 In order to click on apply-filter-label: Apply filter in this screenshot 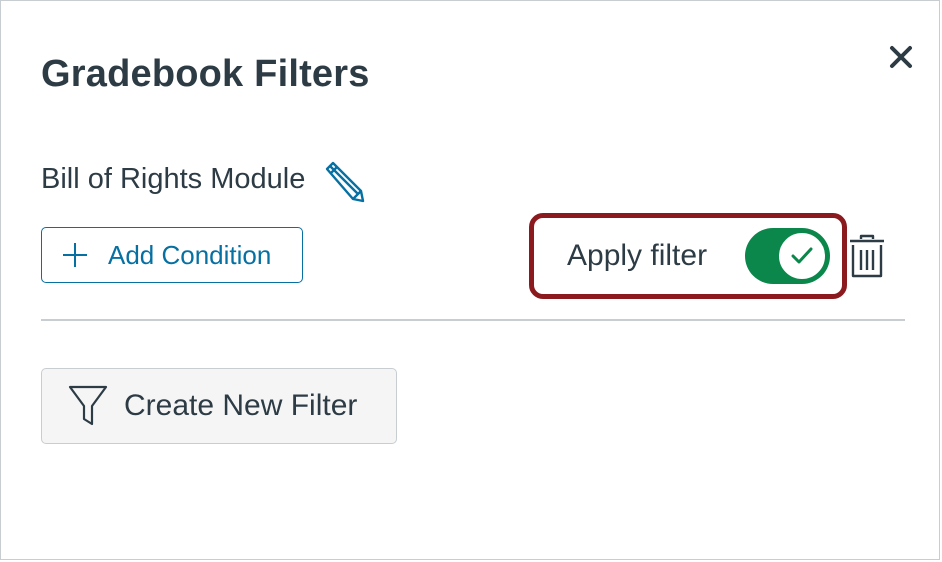, I will do `click(637, 255)`.